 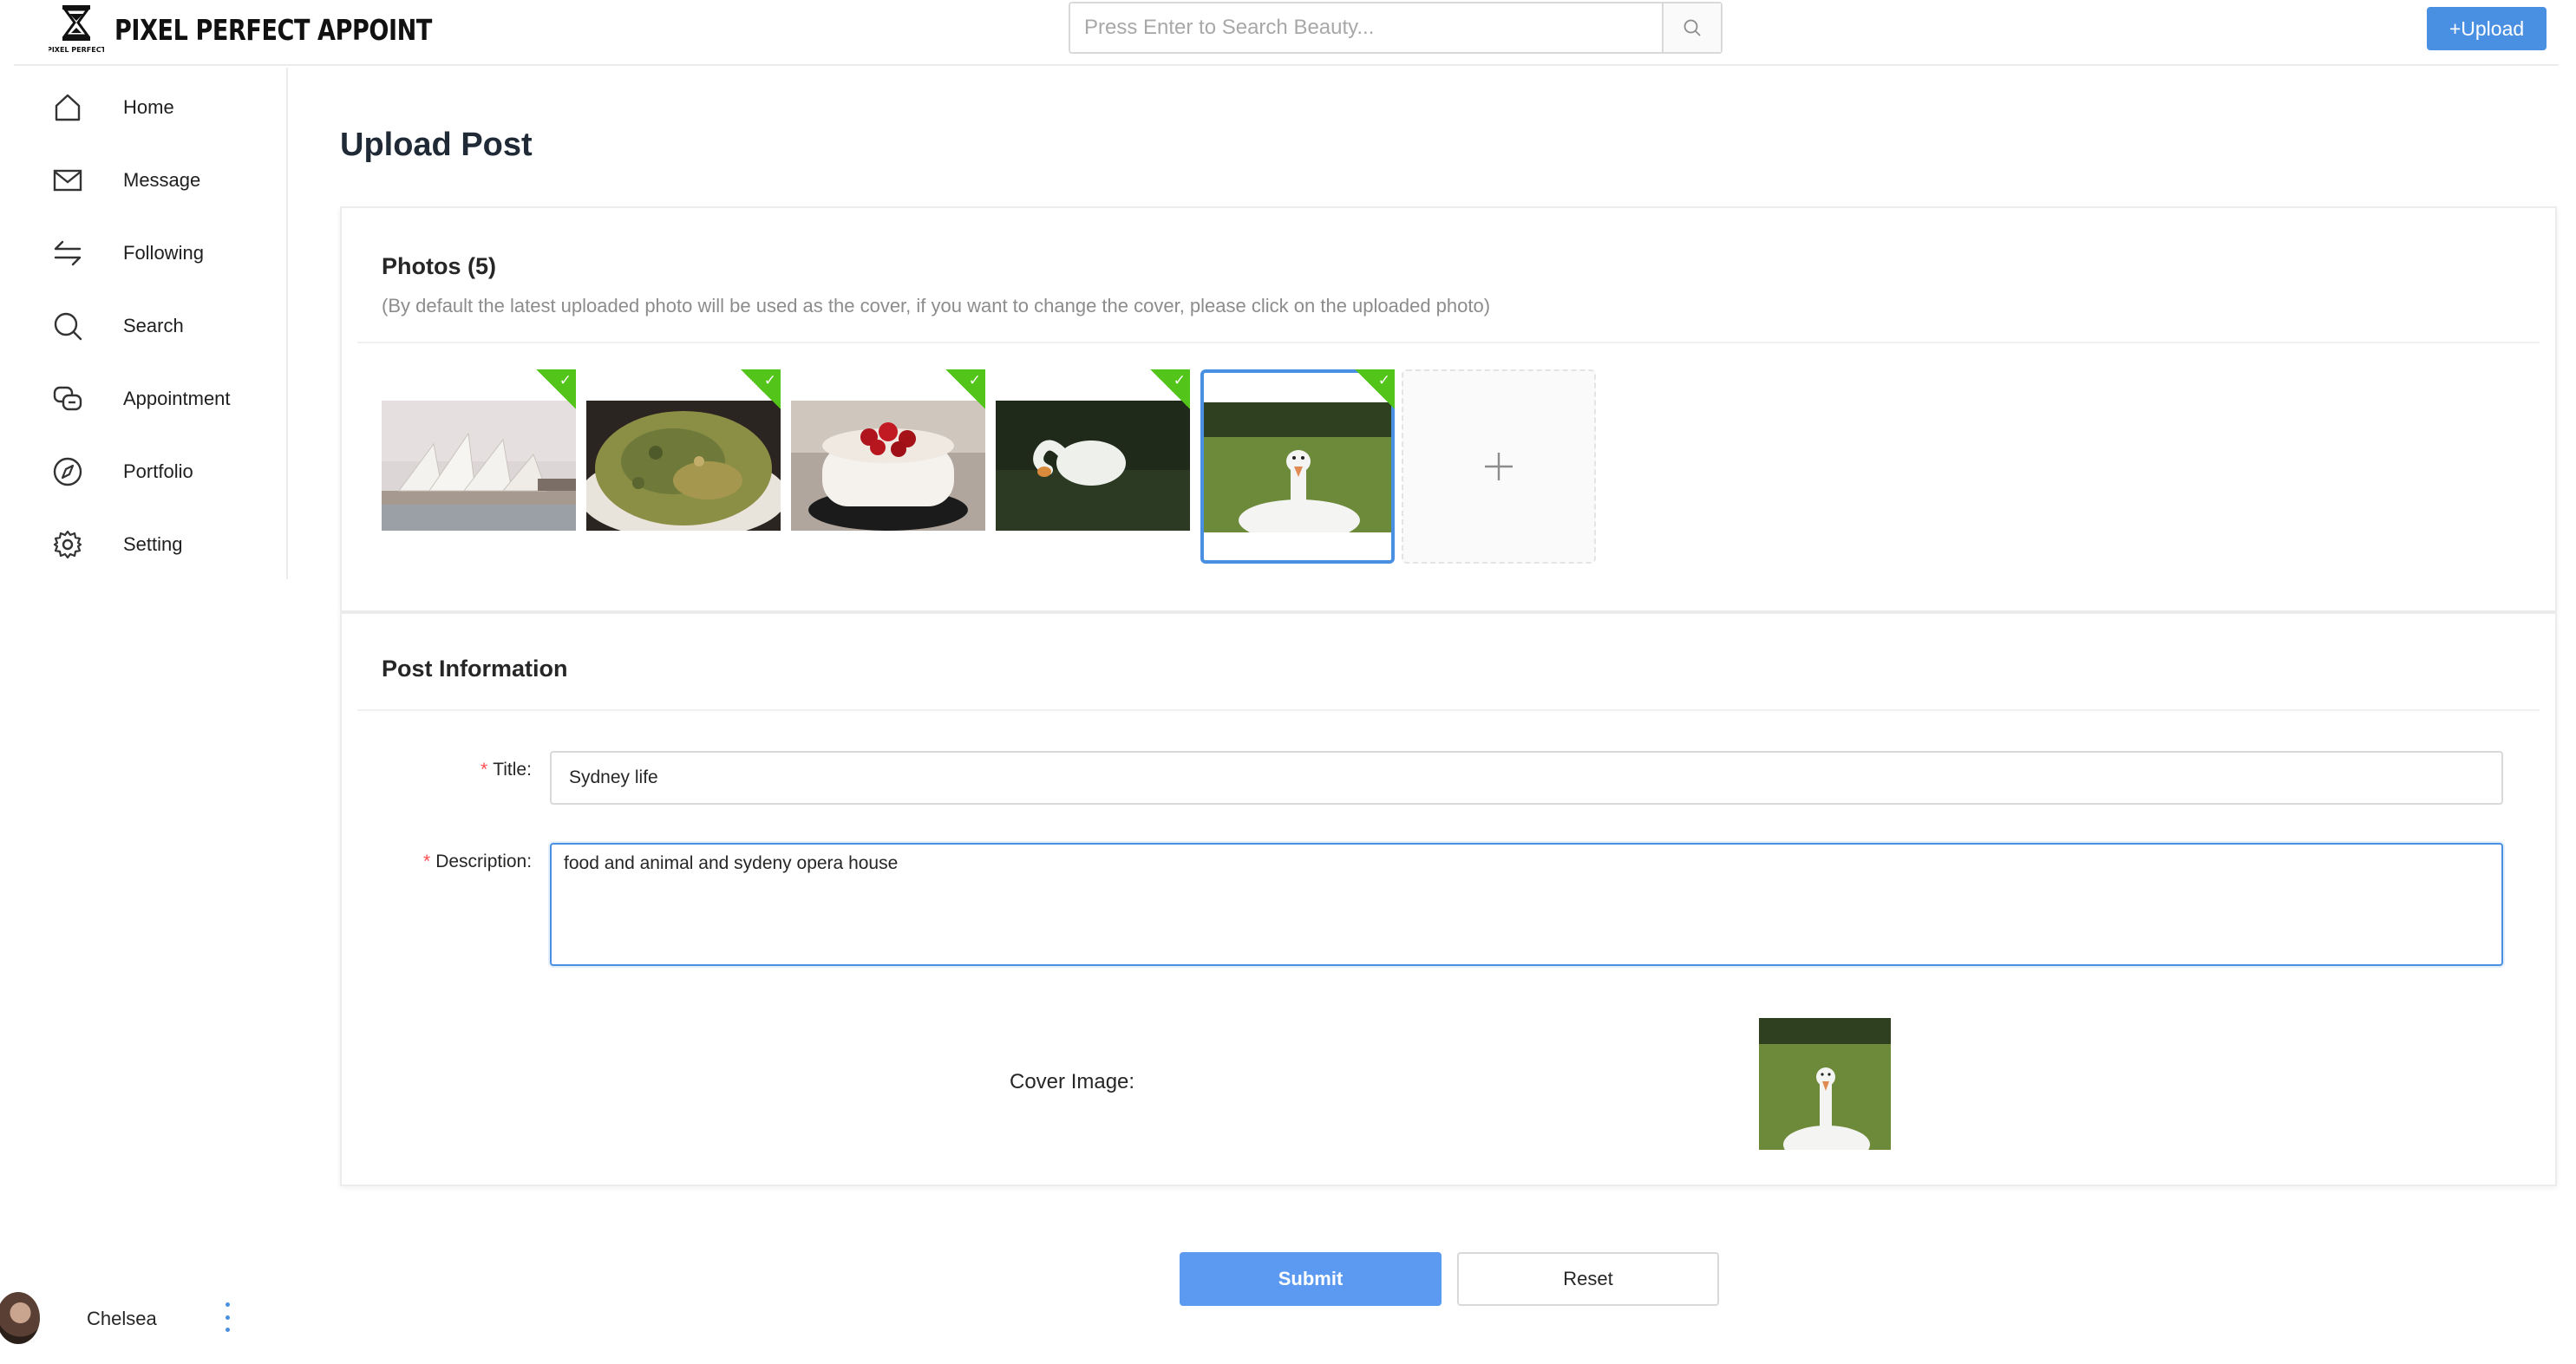 I want to click on sidebar-item-portfolio: Portfolio, so click(x=143, y=471).